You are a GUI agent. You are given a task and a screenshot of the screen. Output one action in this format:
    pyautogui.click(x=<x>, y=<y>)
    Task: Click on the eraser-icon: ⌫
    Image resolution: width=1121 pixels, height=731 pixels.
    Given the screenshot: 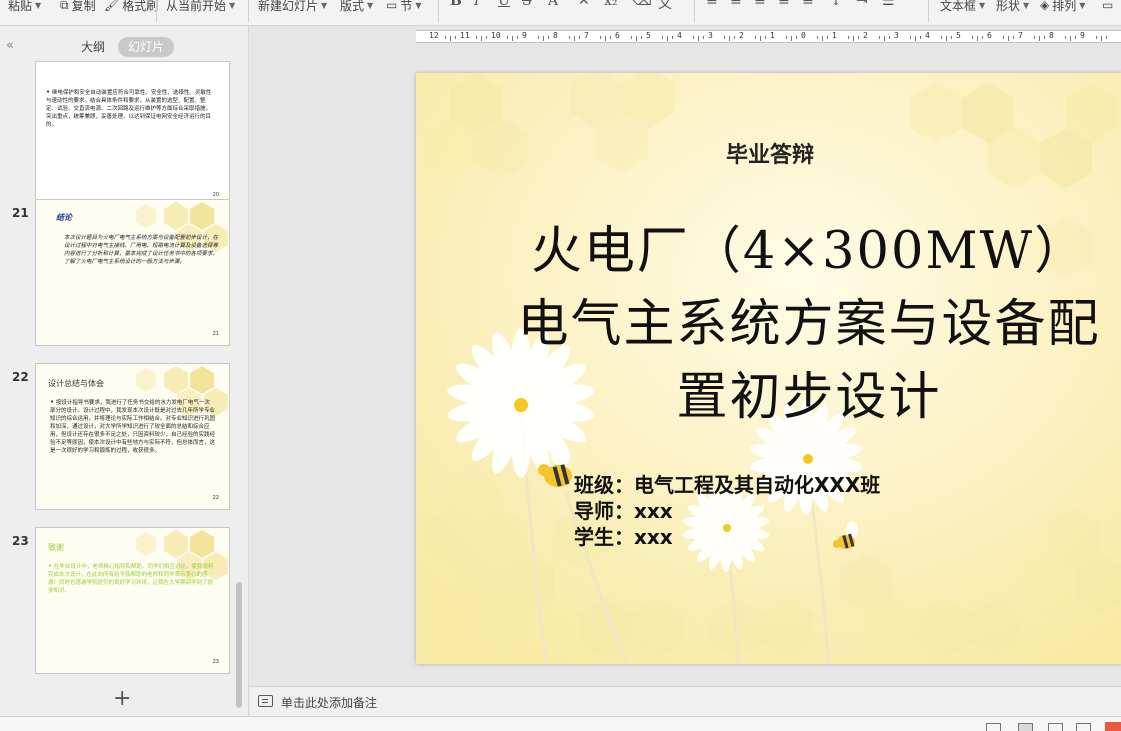 What is the action you would take?
    pyautogui.click(x=642, y=4)
    